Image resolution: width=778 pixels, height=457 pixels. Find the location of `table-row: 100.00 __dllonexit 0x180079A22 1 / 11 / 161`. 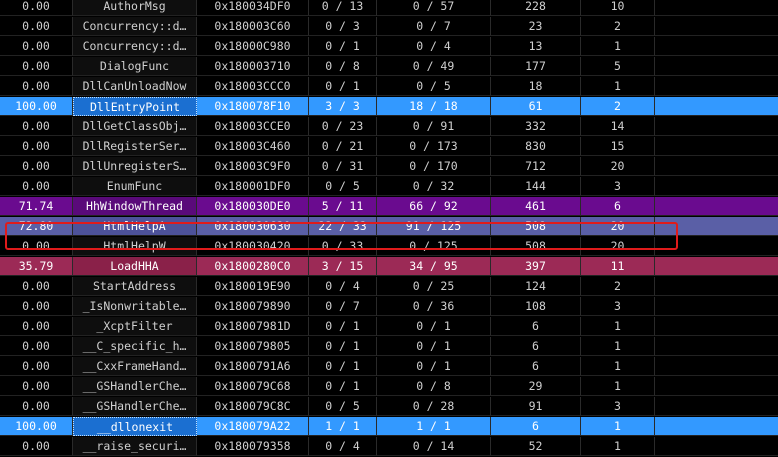

table-row: 100.00 __dllonexit 0x180079A22 1 / 11 / 161 is located at coordinates (389, 427).